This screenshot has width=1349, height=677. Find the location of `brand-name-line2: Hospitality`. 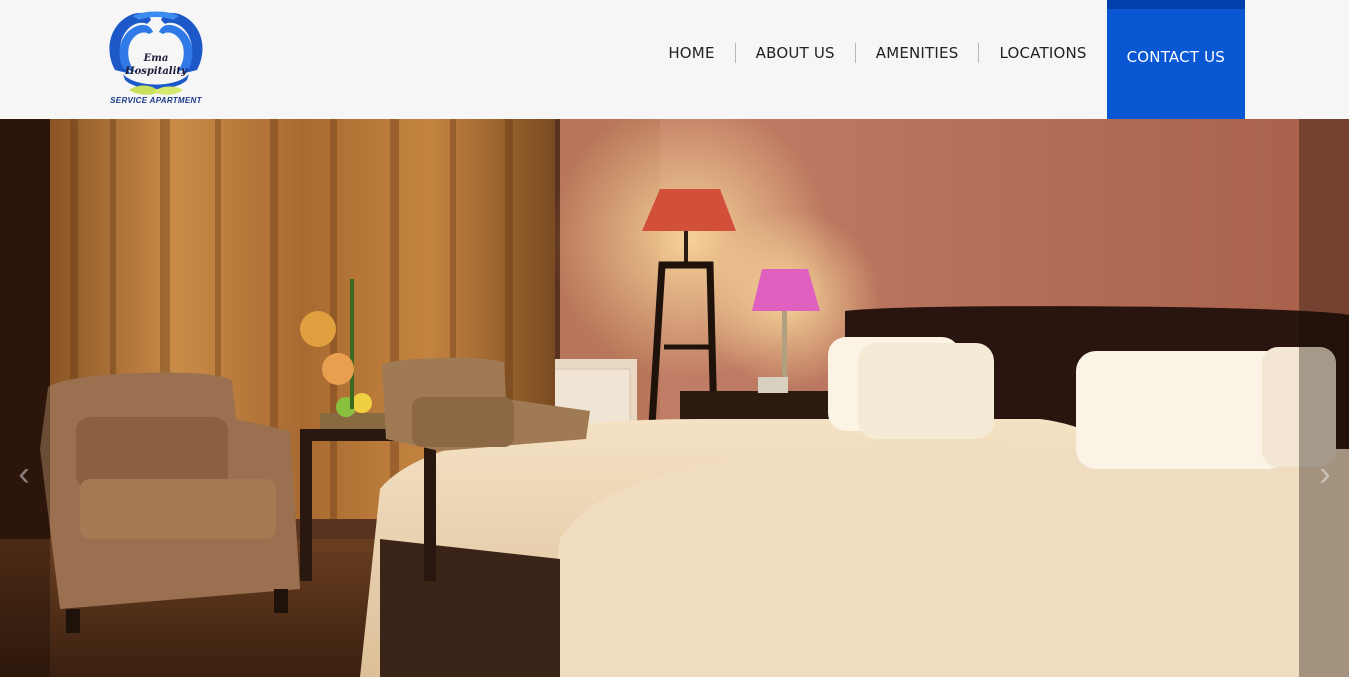

brand-name-line2: Hospitality is located at coordinates (156, 71).